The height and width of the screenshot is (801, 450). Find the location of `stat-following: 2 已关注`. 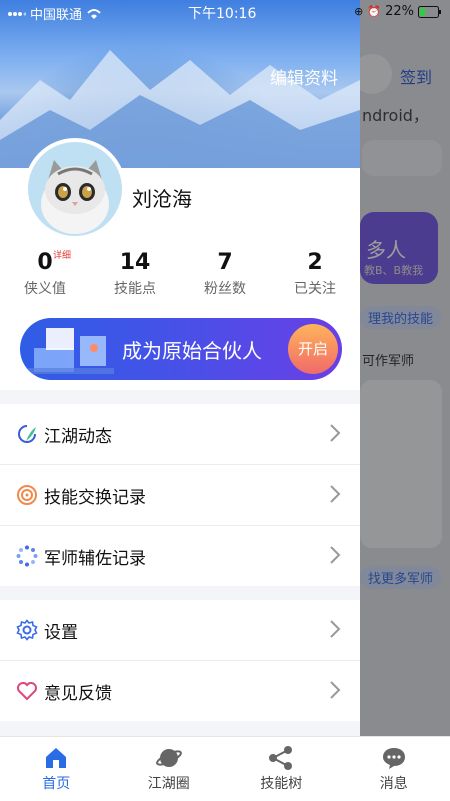

stat-following: 2 已关注 is located at coordinates (315, 274).